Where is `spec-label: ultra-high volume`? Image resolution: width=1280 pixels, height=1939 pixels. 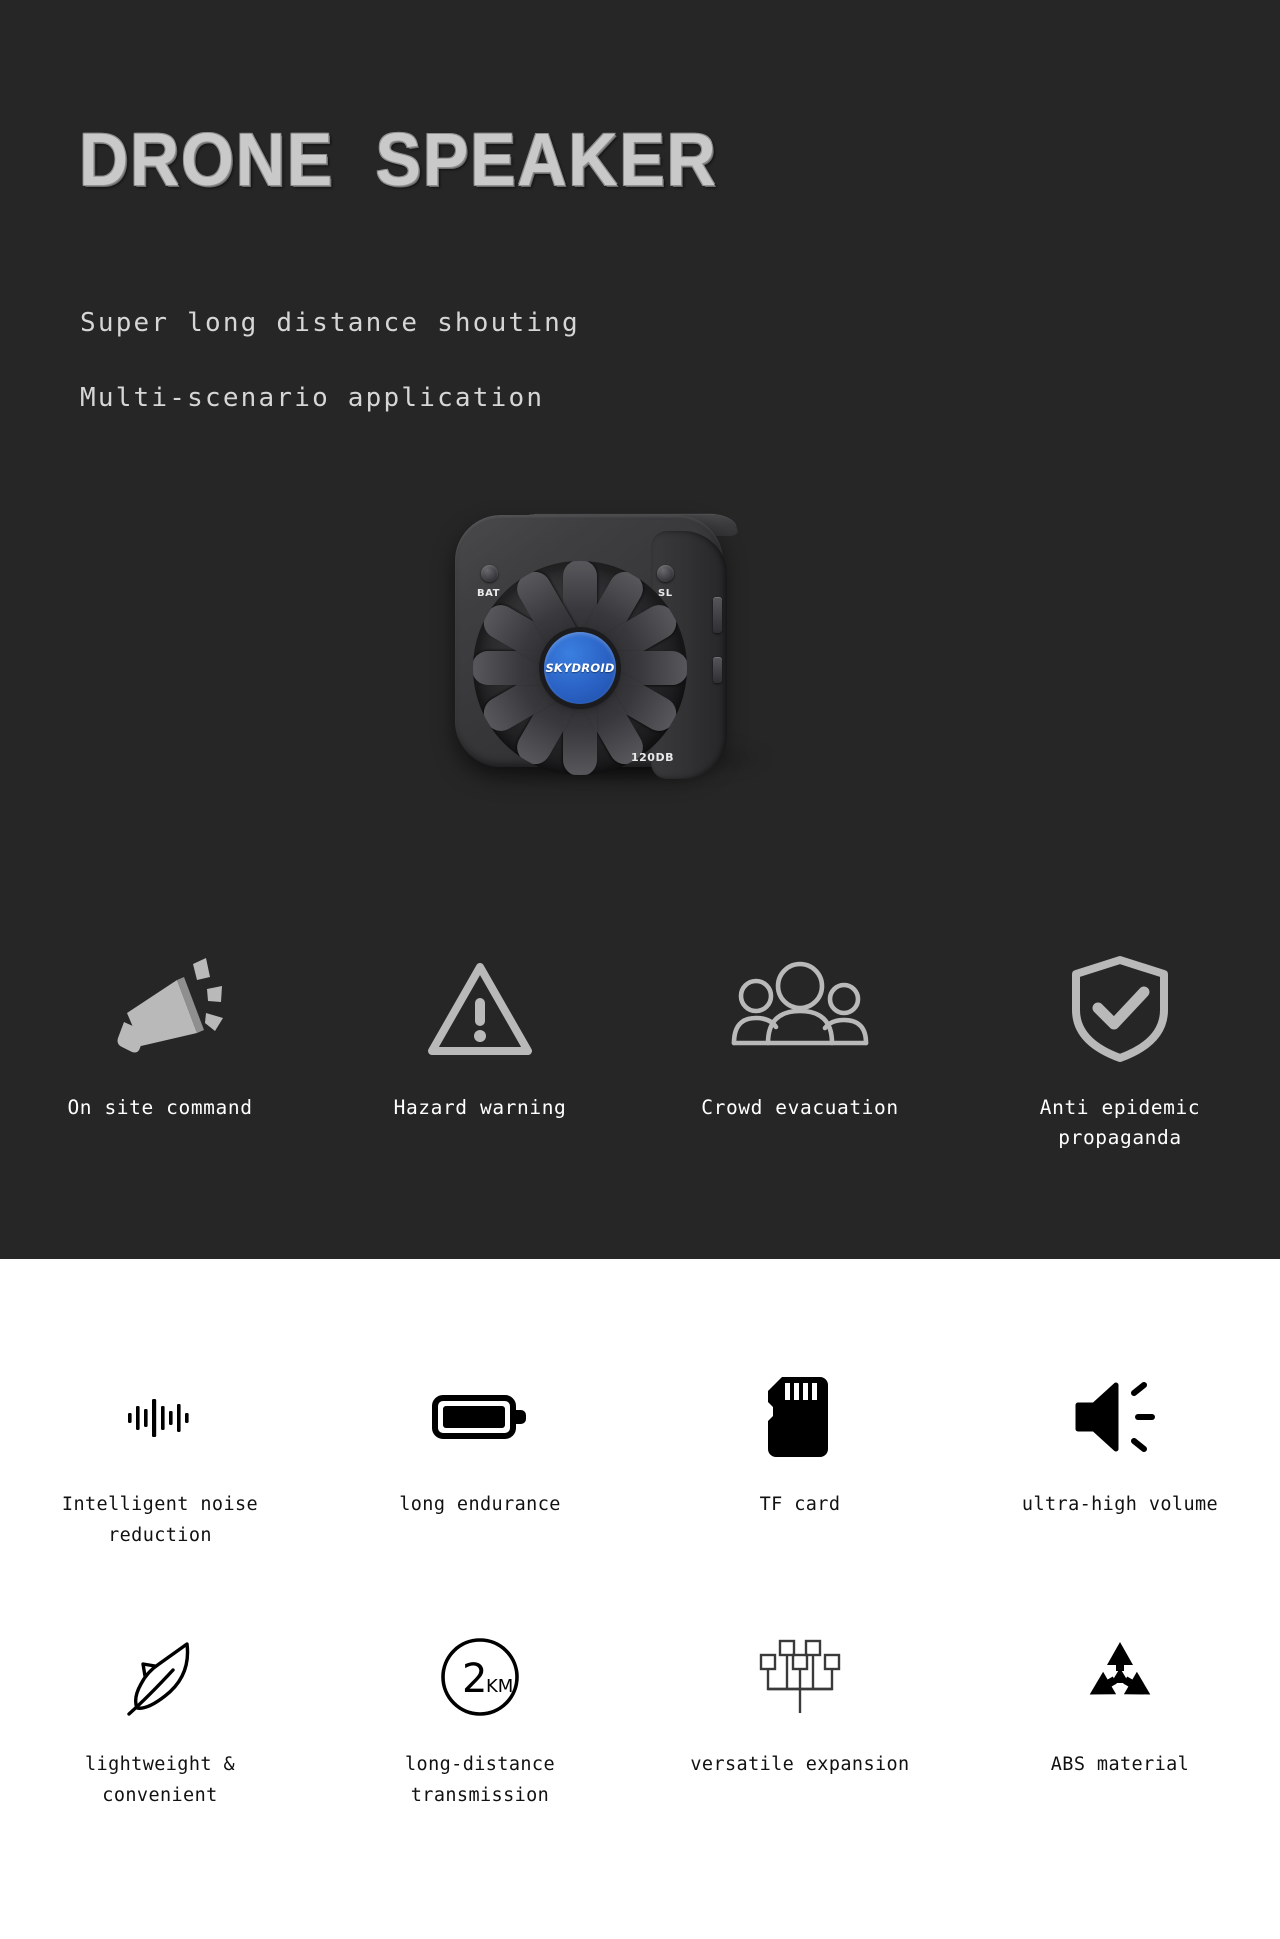
spec-label: ultra-high volume is located at coordinates (1120, 1504).